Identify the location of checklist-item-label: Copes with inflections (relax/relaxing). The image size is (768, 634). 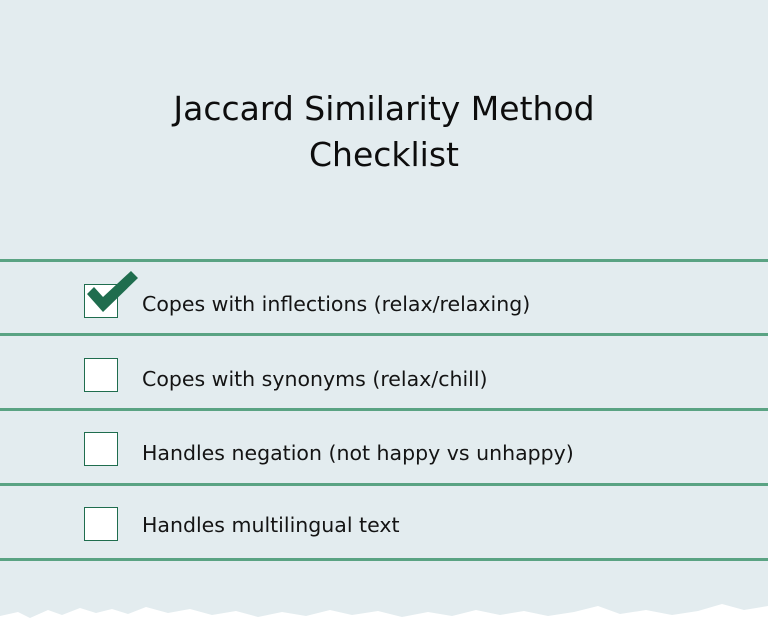
(336, 304).